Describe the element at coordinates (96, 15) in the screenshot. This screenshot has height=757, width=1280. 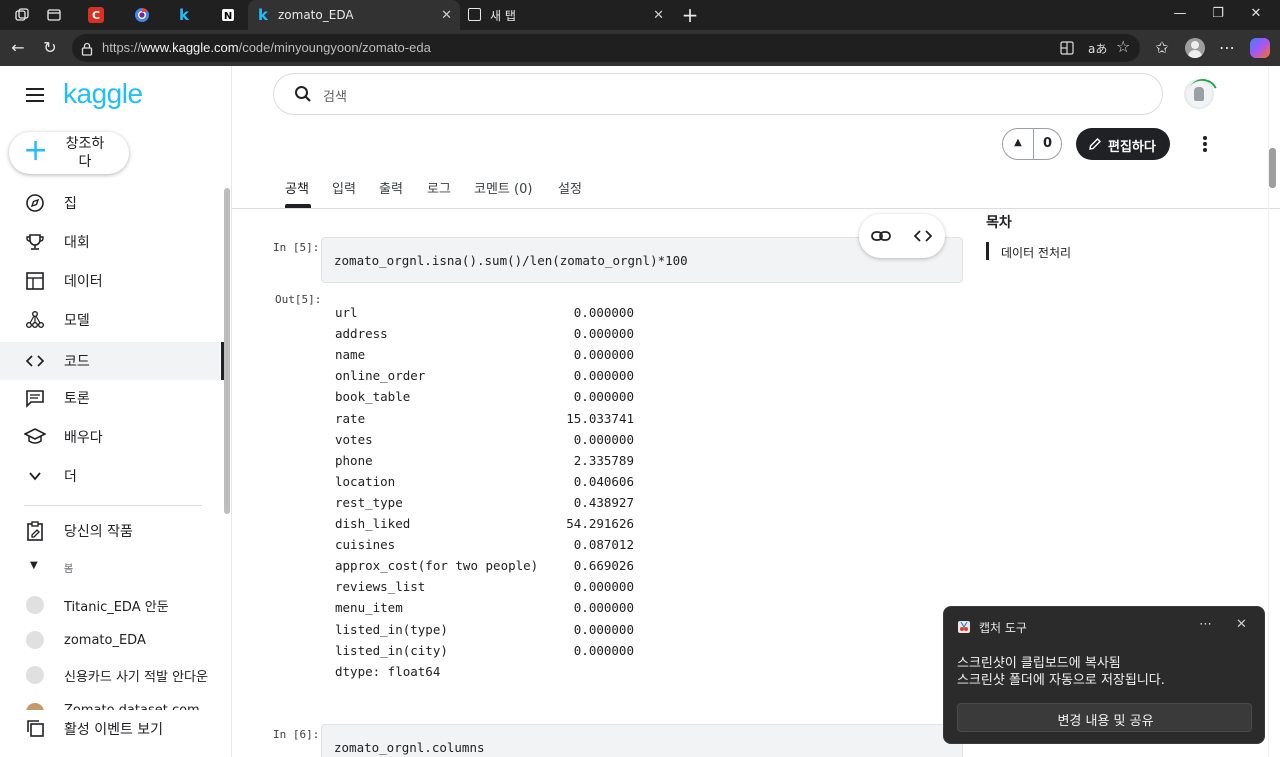
I see `pinned-tab-c-icon: C` at that location.